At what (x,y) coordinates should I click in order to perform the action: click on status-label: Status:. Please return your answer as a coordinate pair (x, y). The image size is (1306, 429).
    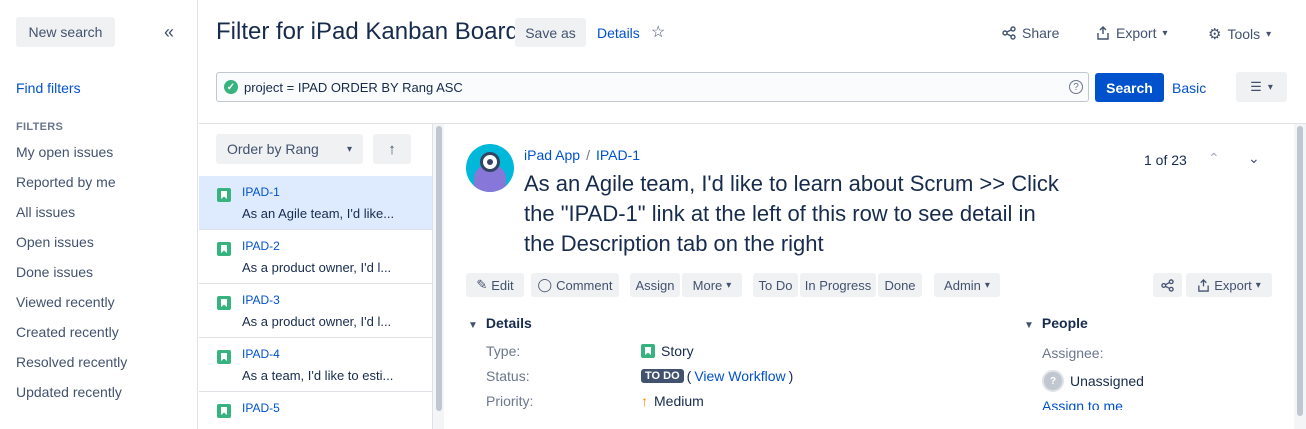
    Looking at the image, I should click on (508, 376).